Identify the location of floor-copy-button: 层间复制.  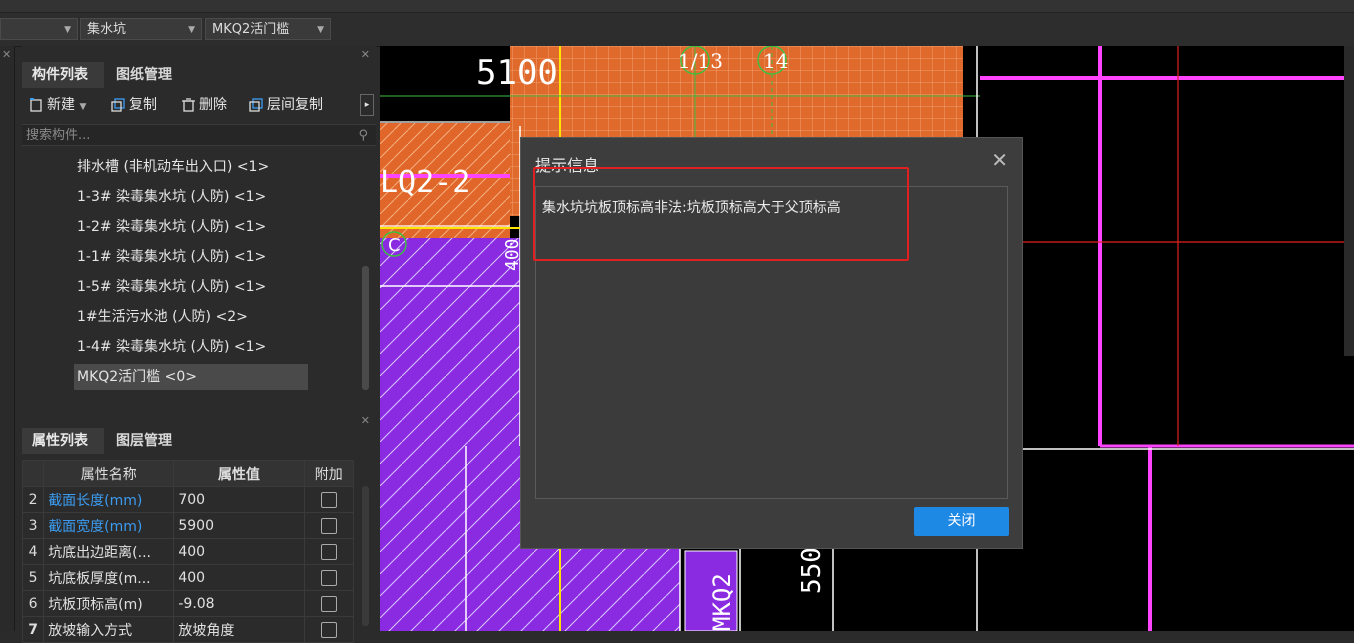
(285, 105).